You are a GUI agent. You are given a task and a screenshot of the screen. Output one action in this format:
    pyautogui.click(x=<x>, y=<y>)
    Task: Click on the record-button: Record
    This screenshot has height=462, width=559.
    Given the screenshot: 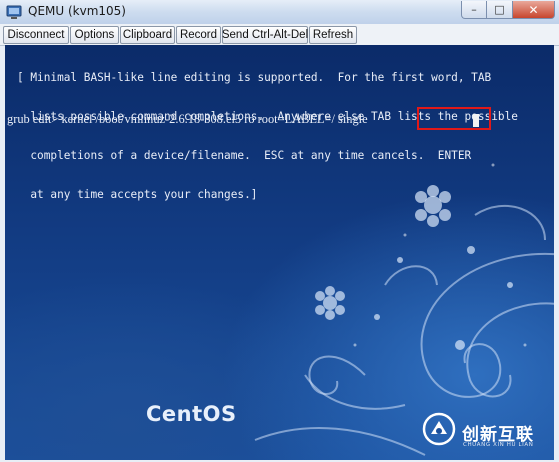 What is the action you would take?
    pyautogui.click(x=198, y=35)
    